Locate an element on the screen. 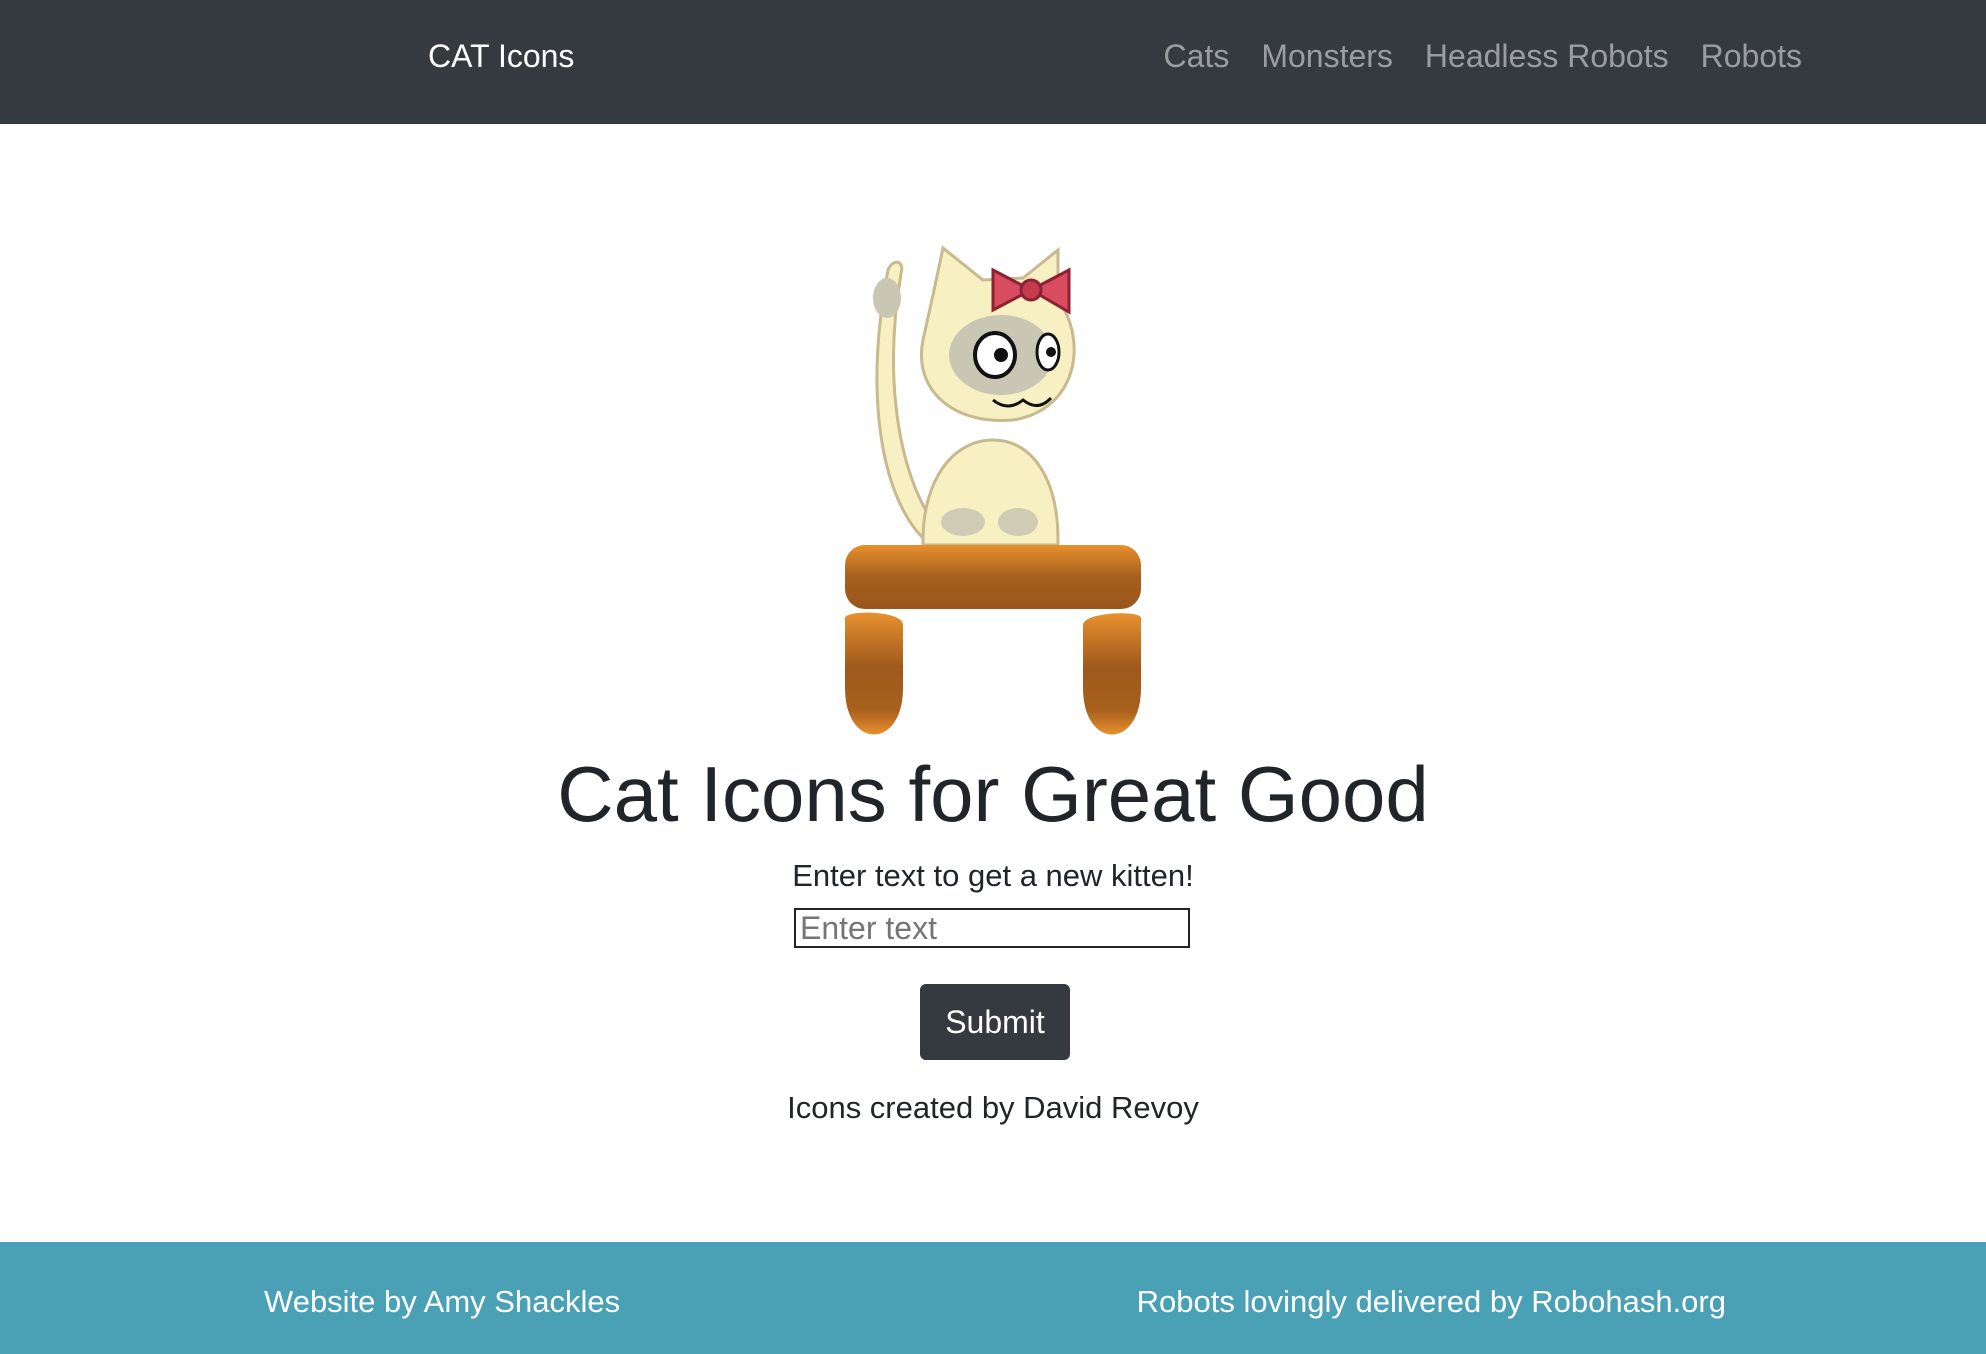 Image resolution: width=1986 pixels, height=1354 pixels. kitten-text-input is located at coordinates (992, 928).